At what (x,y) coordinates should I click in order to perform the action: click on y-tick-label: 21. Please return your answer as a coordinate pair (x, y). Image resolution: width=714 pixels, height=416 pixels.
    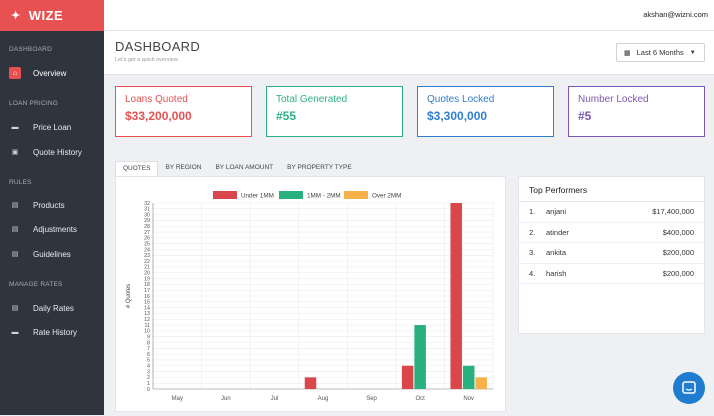
    Looking at the image, I should click on (147, 268).